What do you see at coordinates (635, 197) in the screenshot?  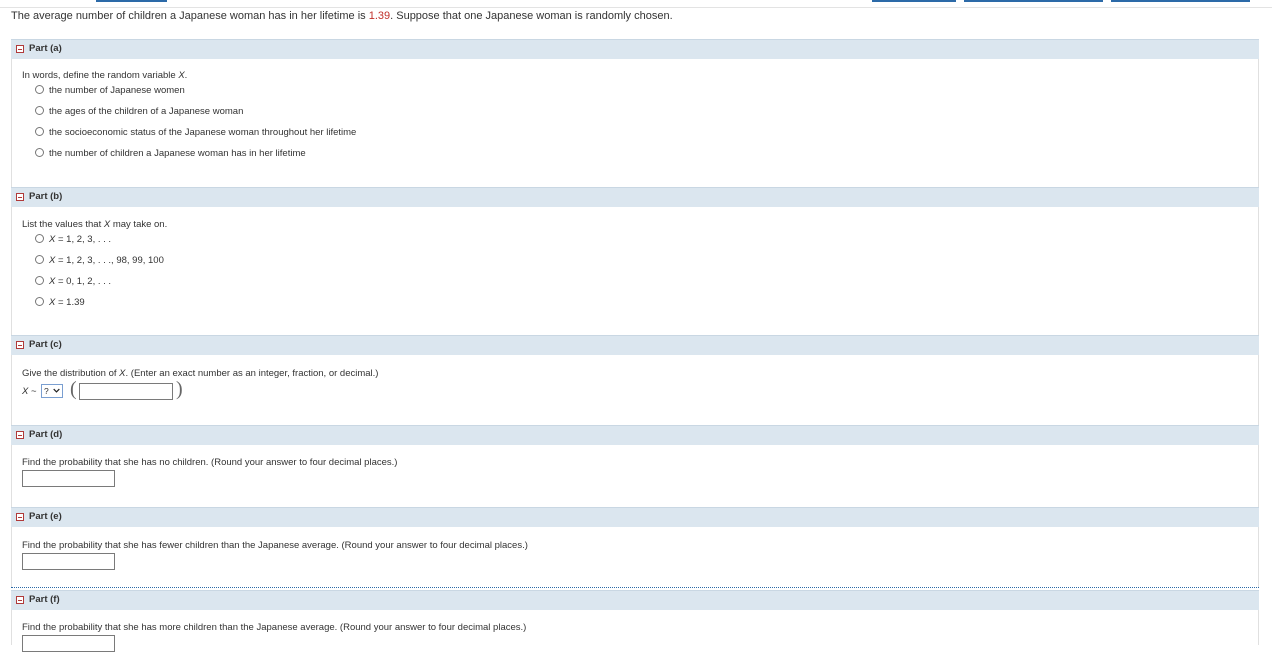 I see `part-b-header: Part (b)` at bounding box center [635, 197].